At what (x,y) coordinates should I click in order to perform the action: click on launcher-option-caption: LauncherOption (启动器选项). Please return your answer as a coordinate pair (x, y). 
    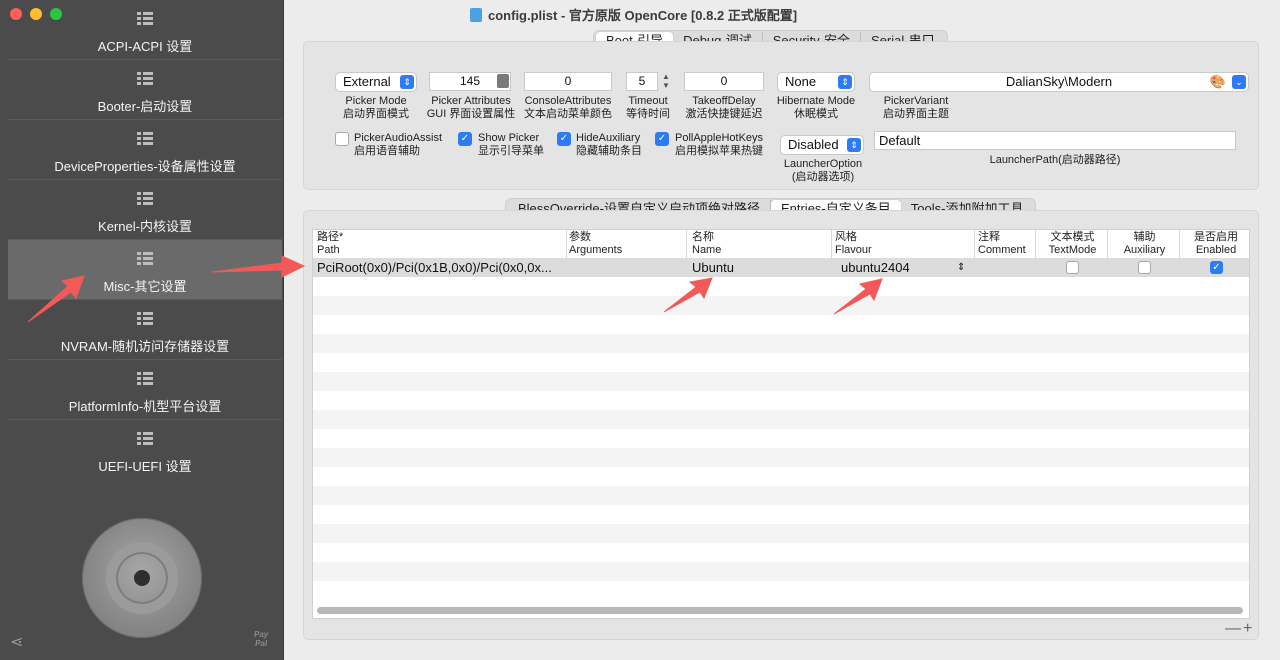
    Looking at the image, I should click on (823, 170).